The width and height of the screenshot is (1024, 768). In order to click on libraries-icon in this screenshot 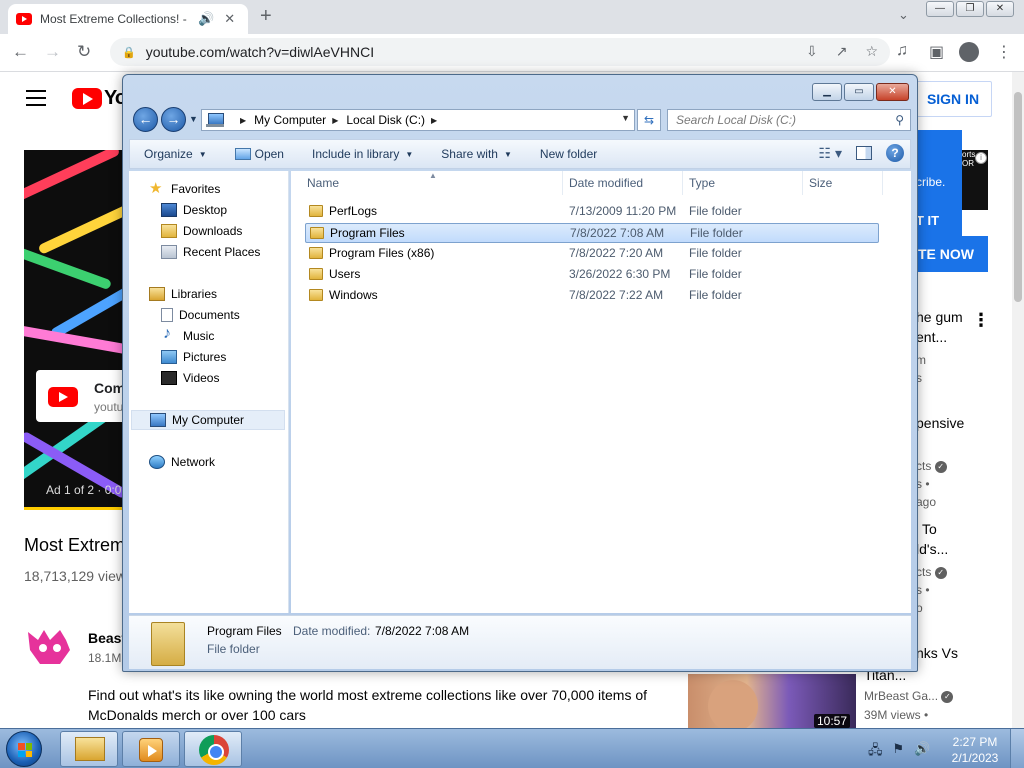, I will do `click(157, 294)`.